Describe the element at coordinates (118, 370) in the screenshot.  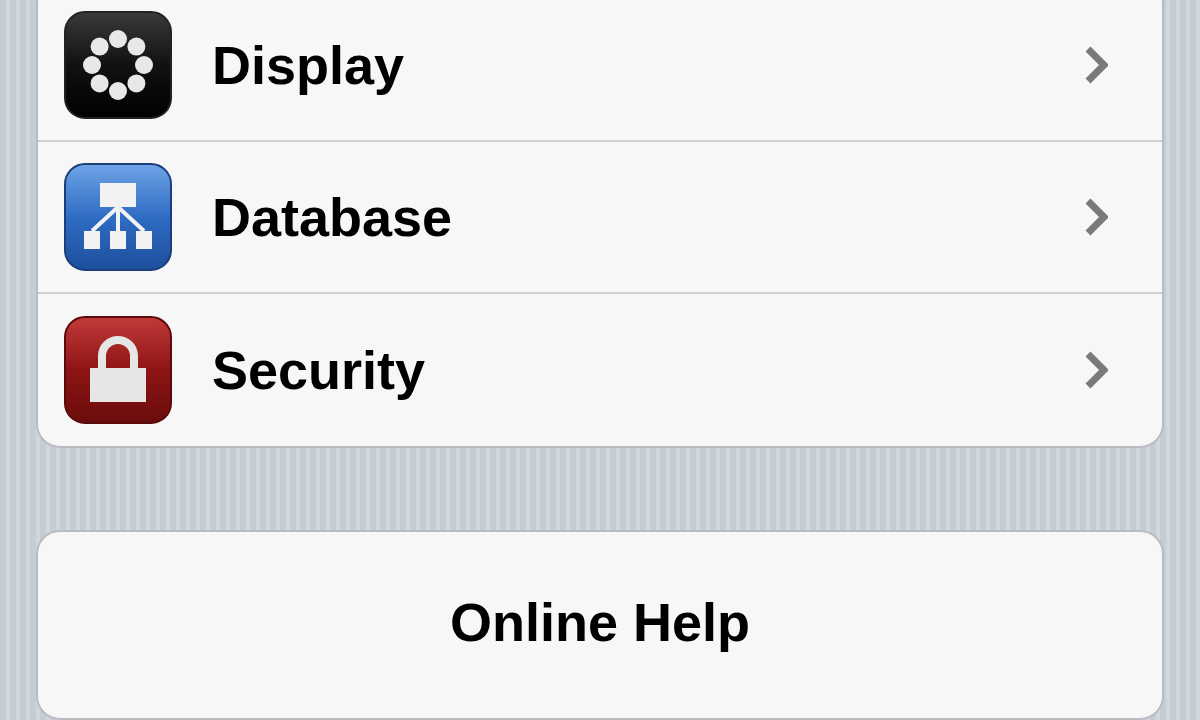
I see `padlock-icon` at that location.